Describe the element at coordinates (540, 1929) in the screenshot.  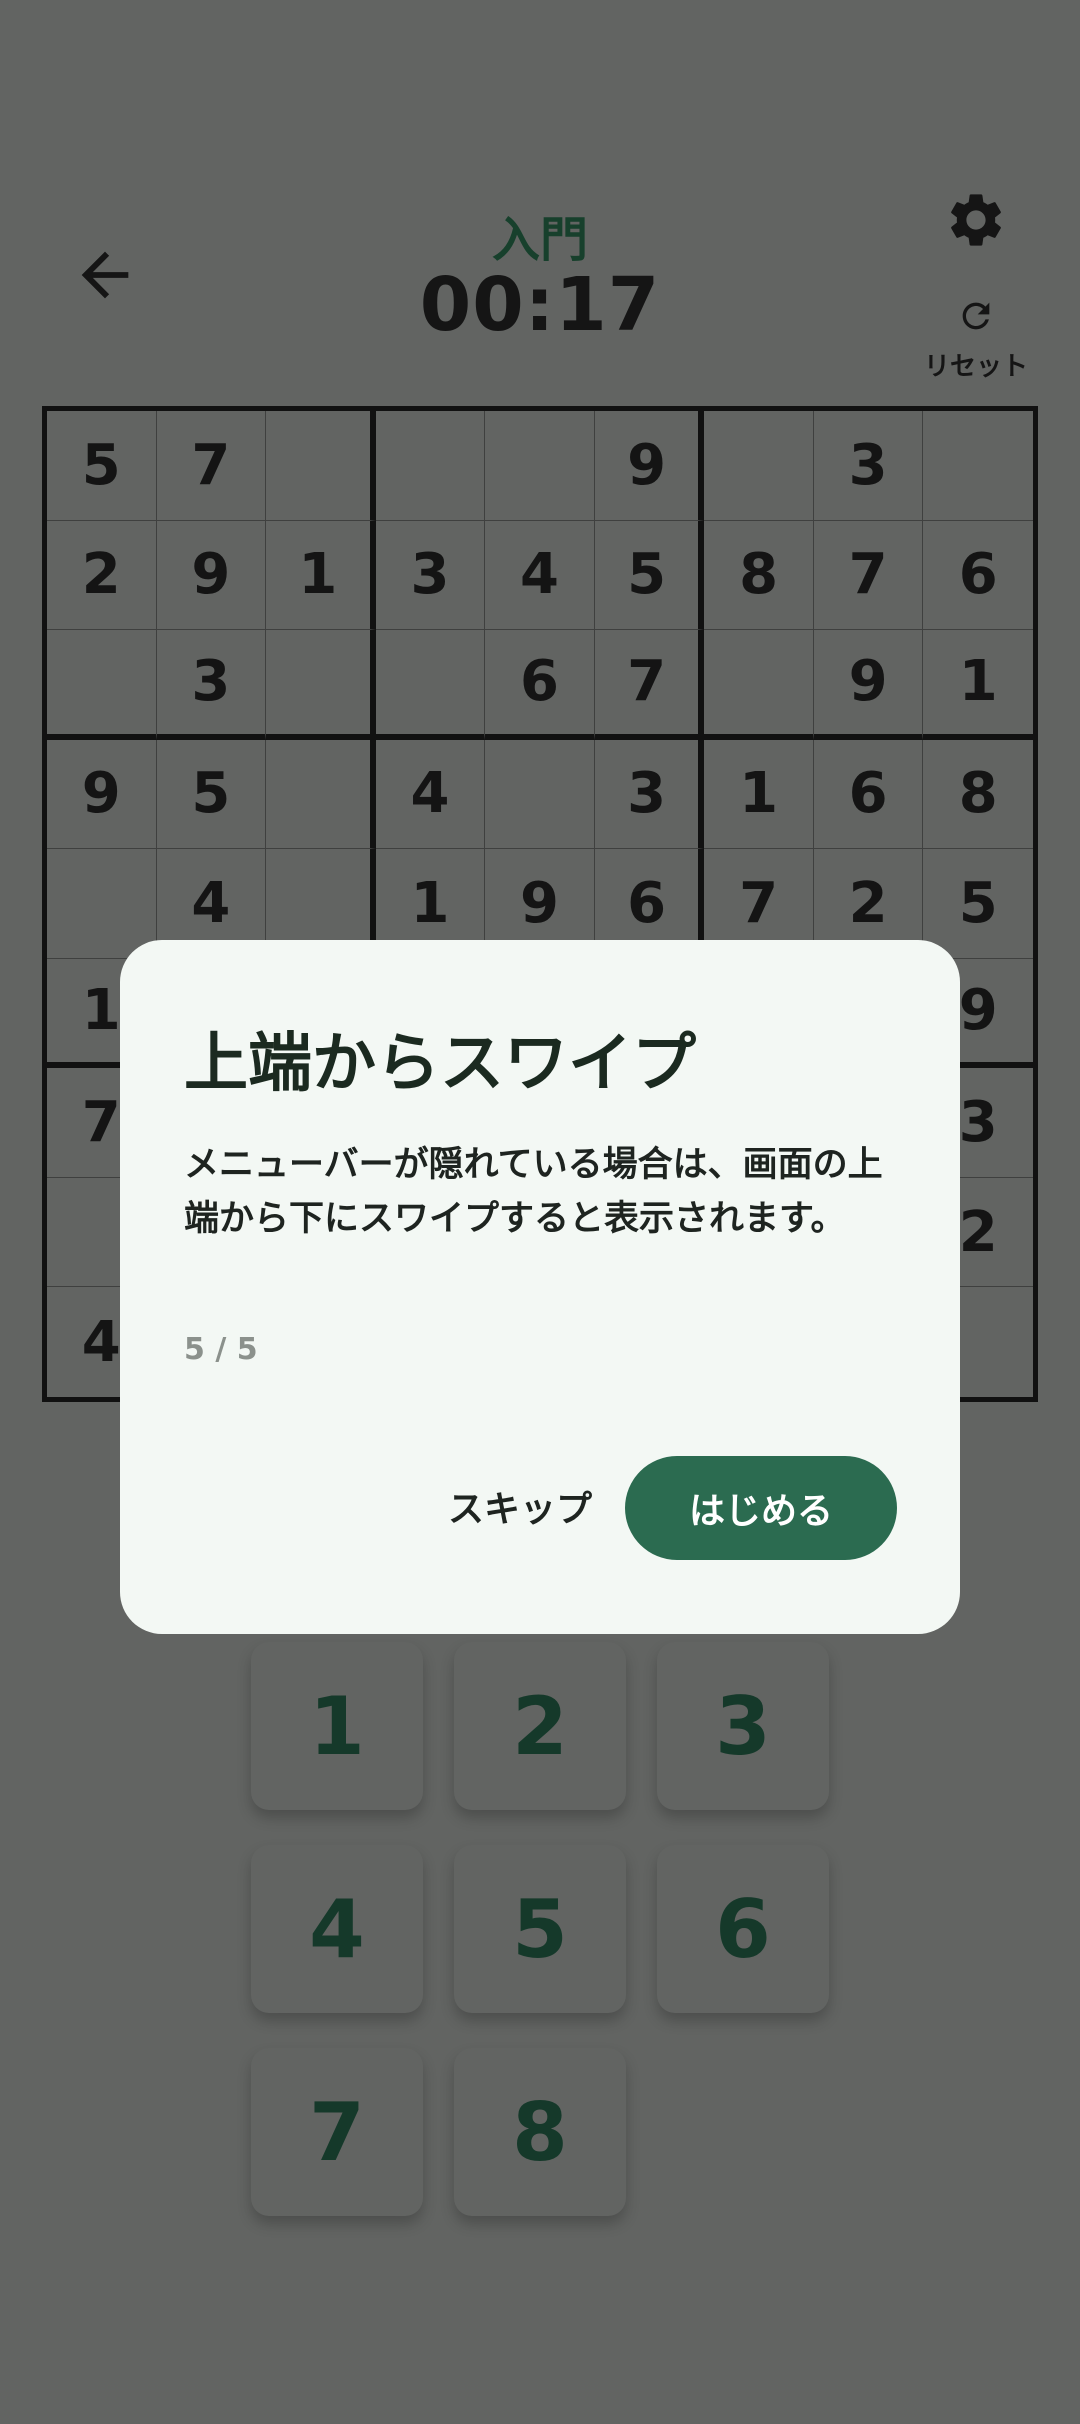
I see `keypad-key-5: 5` at that location.